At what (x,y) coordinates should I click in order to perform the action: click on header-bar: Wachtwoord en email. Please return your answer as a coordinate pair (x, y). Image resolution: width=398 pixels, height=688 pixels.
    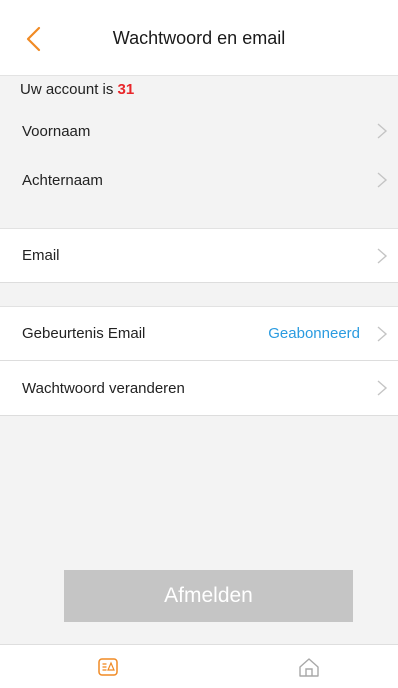
    Looking at the image, I should click on (199, 38).